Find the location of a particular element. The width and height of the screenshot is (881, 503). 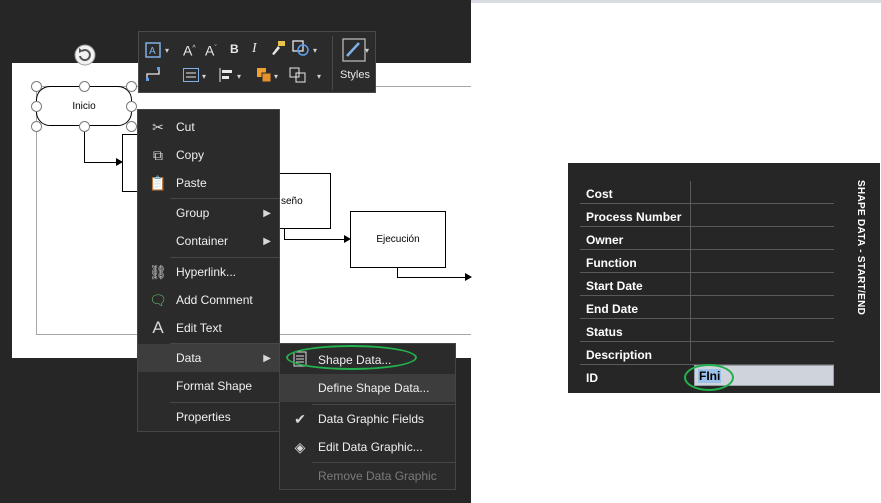

shape-data-row-process-number: Process Number is located at coordinates (707, 215).